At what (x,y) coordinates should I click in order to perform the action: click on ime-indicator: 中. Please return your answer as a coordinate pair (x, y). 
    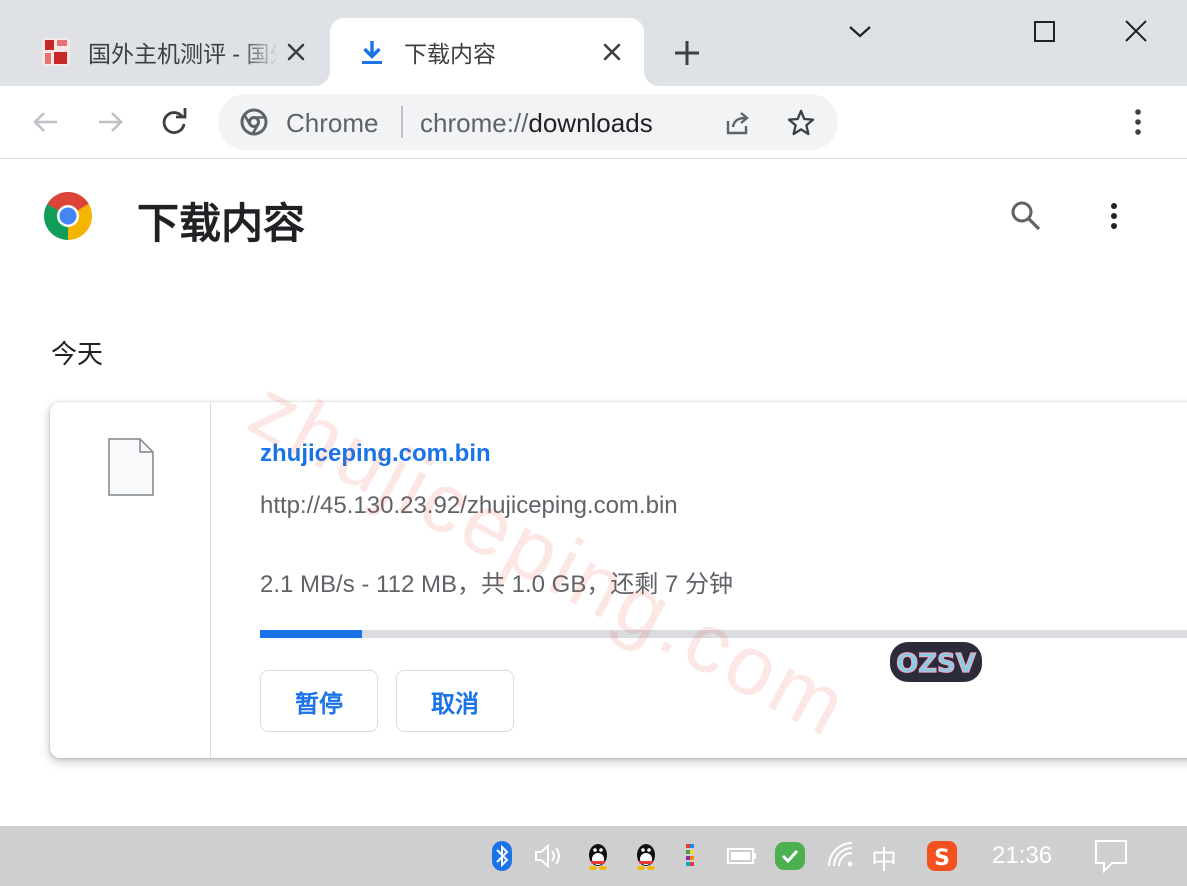
    Looking at the image, I should click on (884, 858).